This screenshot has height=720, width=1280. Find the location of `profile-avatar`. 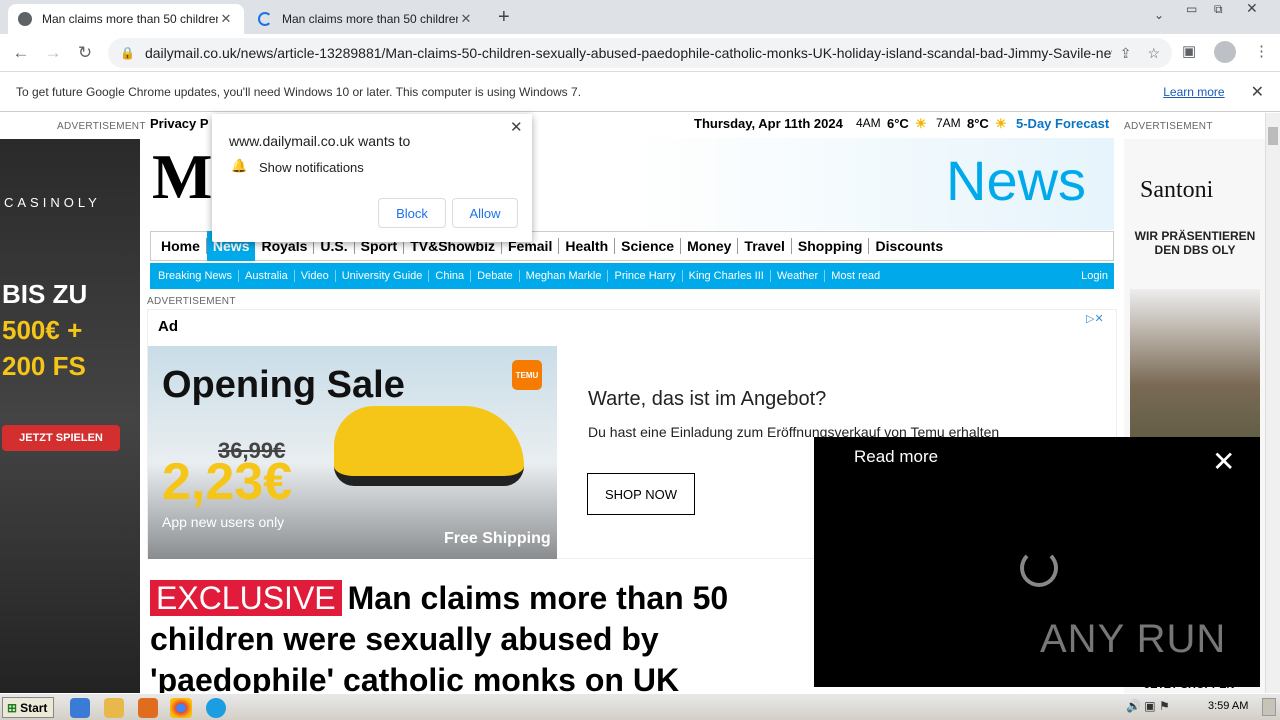

profile-avatar is located at coordinates (1225, 52).